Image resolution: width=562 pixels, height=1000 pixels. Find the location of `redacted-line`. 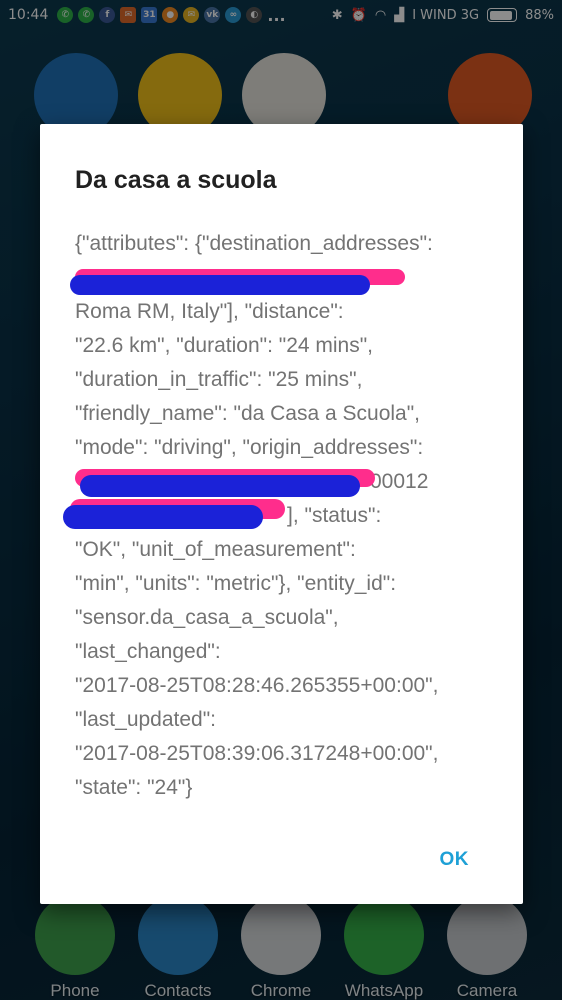

redacted-line is located at coordinates (287, 278).